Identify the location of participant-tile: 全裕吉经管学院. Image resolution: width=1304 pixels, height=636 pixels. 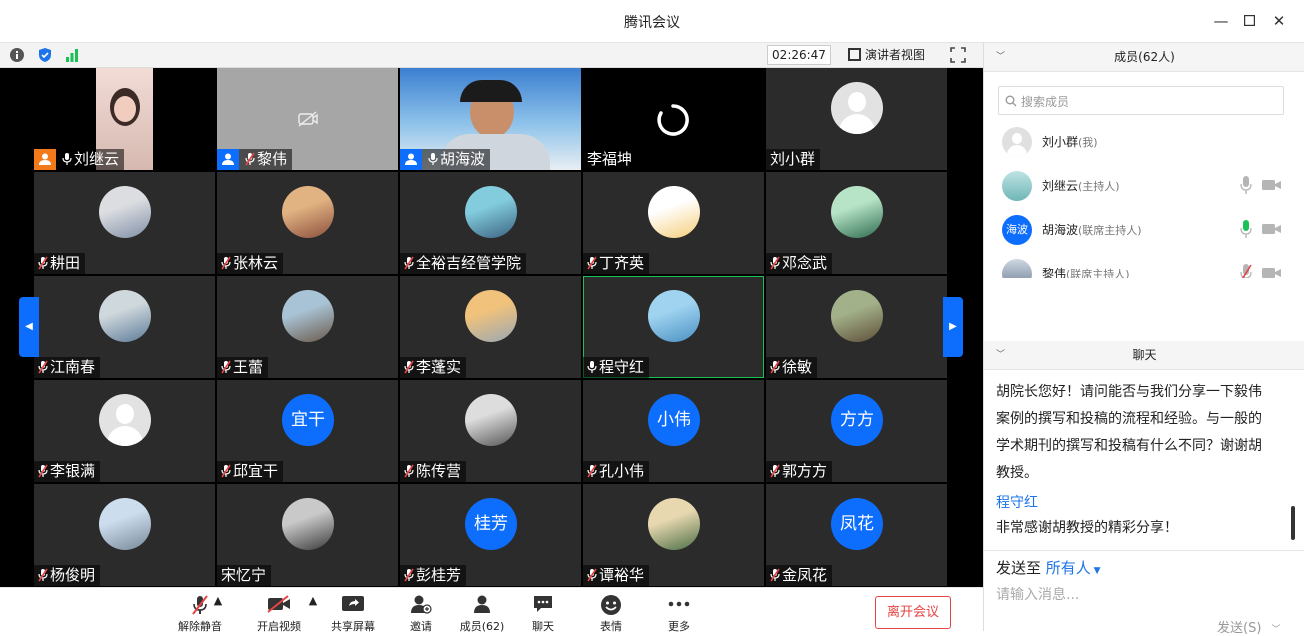
(490, 223).